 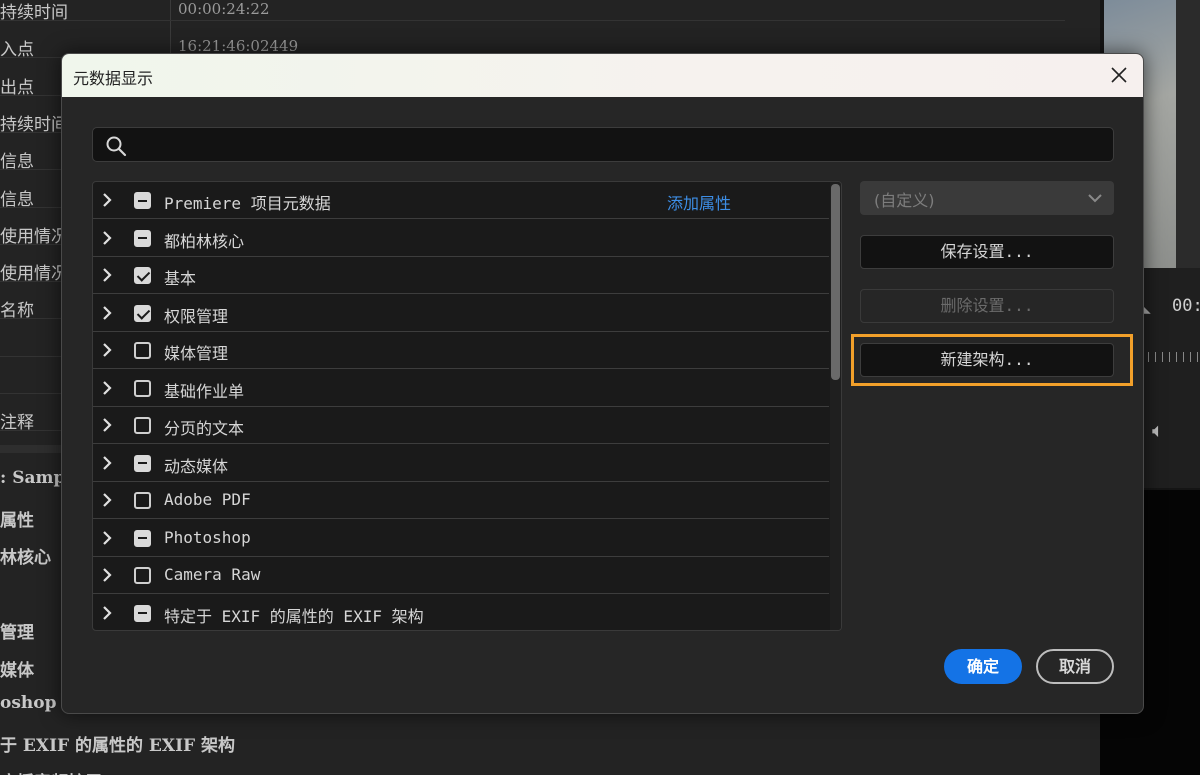 I want to click on schema-row: 都柏林核心, so click(x=461, y=238).